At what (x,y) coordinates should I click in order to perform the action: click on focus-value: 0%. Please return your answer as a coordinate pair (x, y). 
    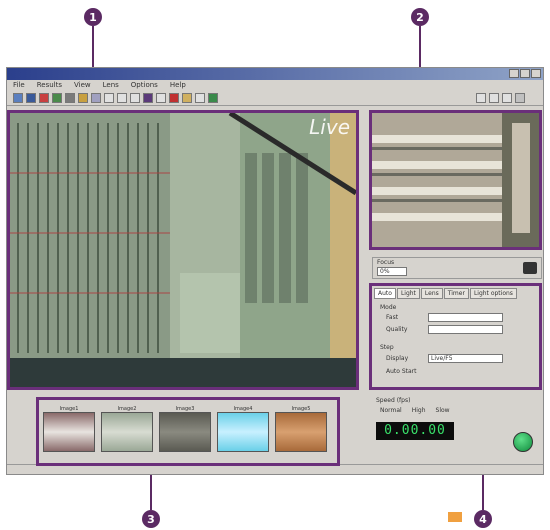
    Looking at the image, I should click on (392, 271).